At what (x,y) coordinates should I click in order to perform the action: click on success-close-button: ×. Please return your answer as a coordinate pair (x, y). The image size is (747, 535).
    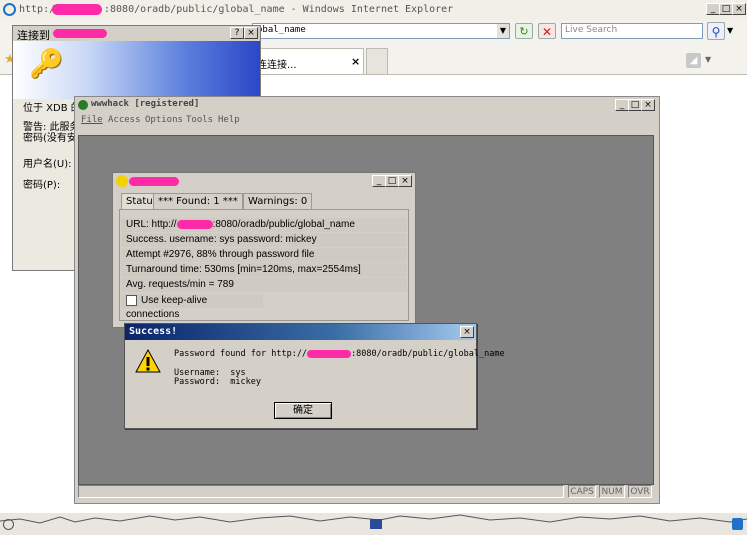
    Looking at the image, I should click on (467, 332).